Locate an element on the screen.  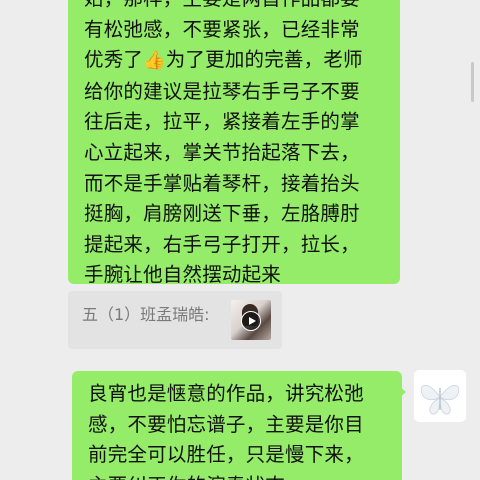
message-line: 优秀了👍为了更加的完善，老师 is located at coordinates (235, 61).